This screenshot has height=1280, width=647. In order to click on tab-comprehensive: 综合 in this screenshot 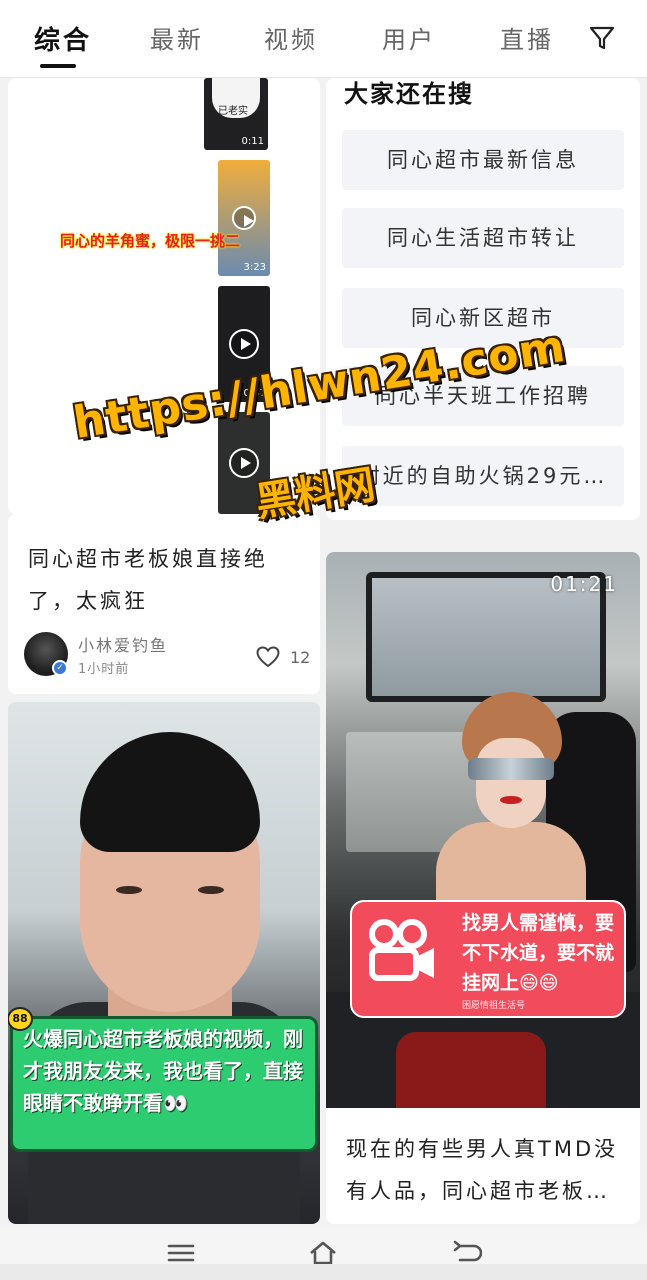, I will do `click(63, 38)`.